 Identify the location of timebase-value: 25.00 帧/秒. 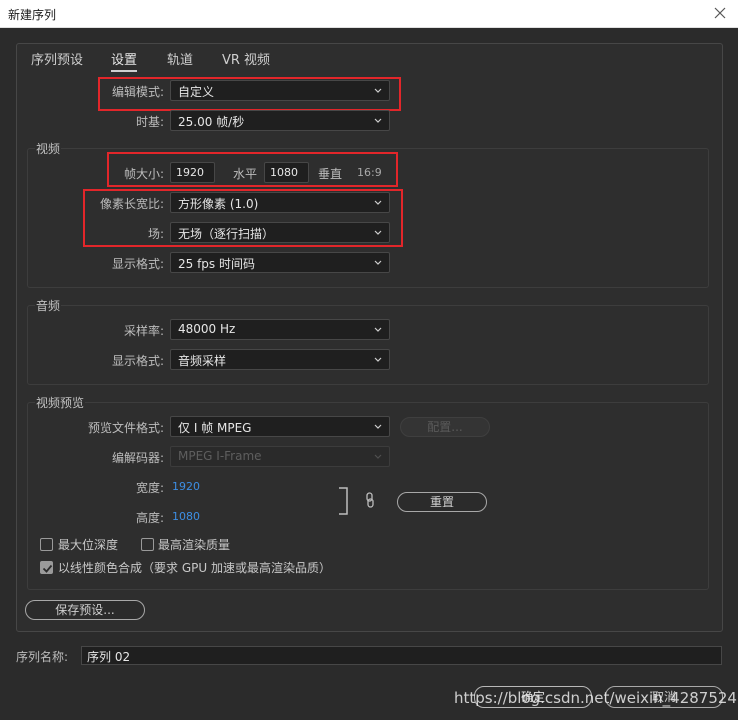
(211, 122).